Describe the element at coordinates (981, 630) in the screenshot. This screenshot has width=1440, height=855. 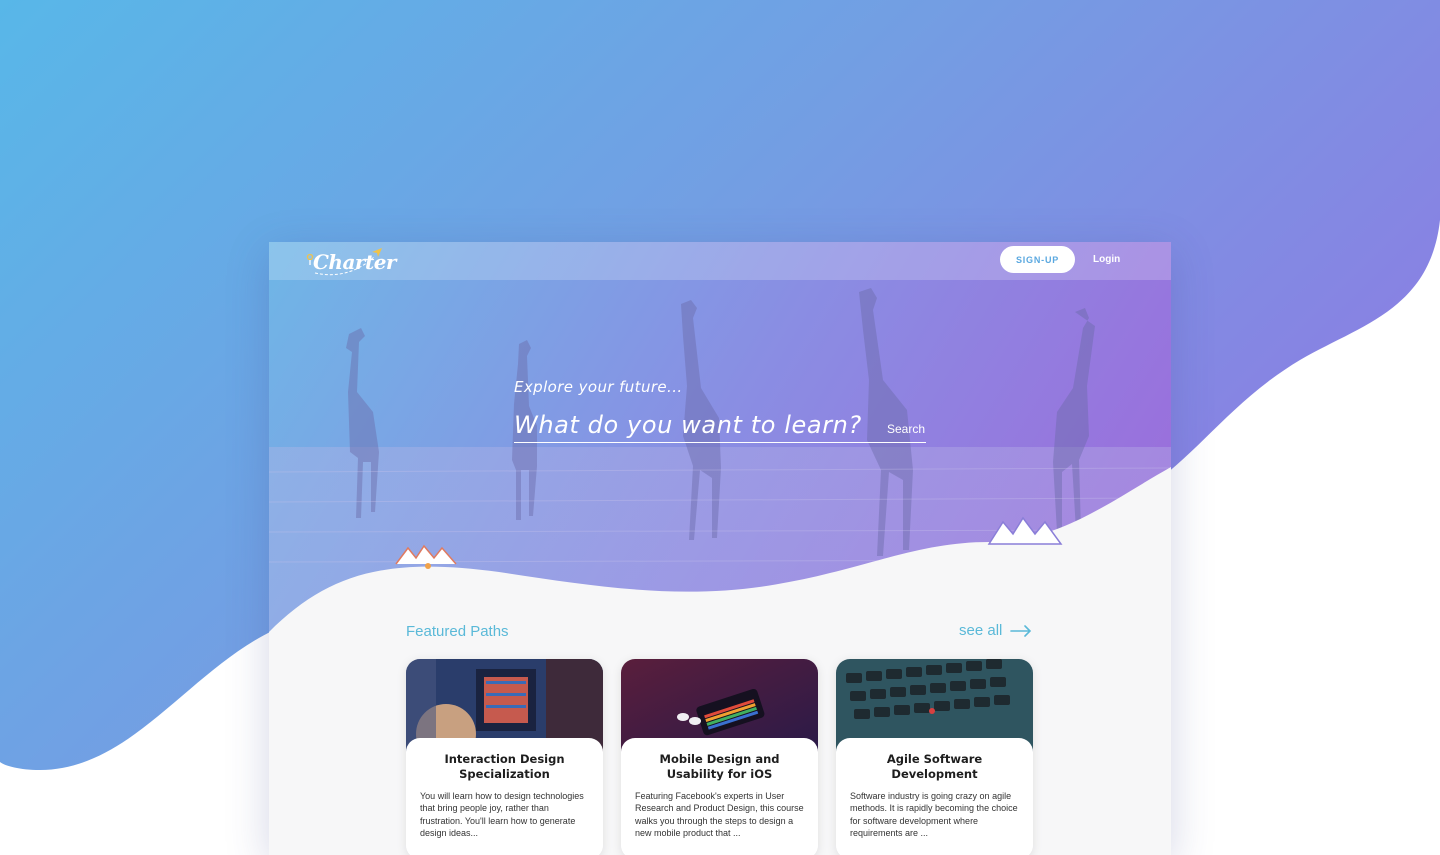
I see `see-all-label: see all` at that location.